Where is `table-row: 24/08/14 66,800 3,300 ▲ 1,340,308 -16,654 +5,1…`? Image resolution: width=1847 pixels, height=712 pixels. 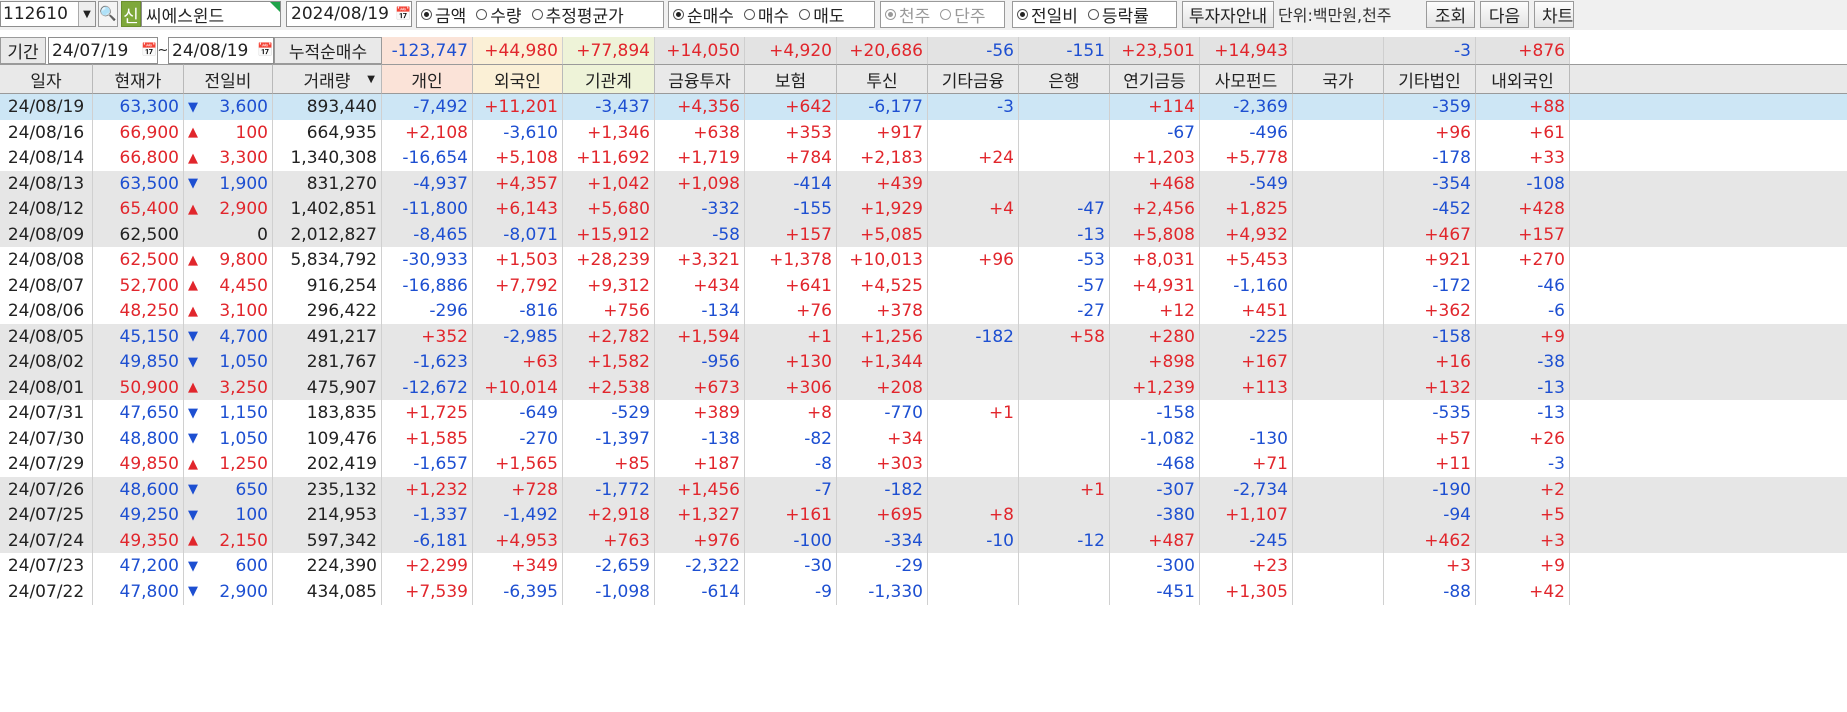 table-row: 24/08/14 66,800 3,300 ▲ 1,340,308 -16,654 +5,1… is located at coordinates (923, 158).